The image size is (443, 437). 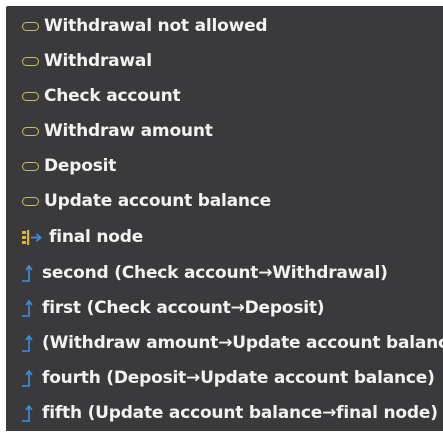 I want to click on item-label: fourth (Deposit→Update account balance), so click(x=238, y=378).